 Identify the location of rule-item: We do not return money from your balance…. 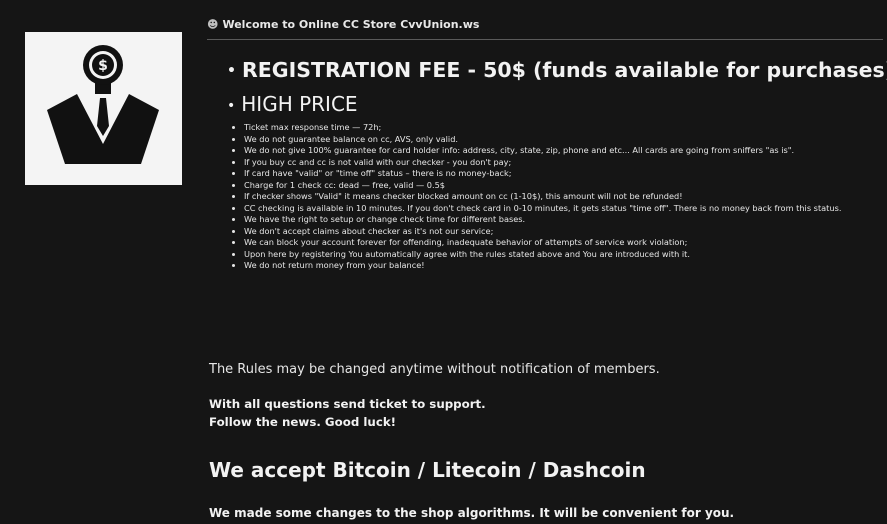
(565, 266).